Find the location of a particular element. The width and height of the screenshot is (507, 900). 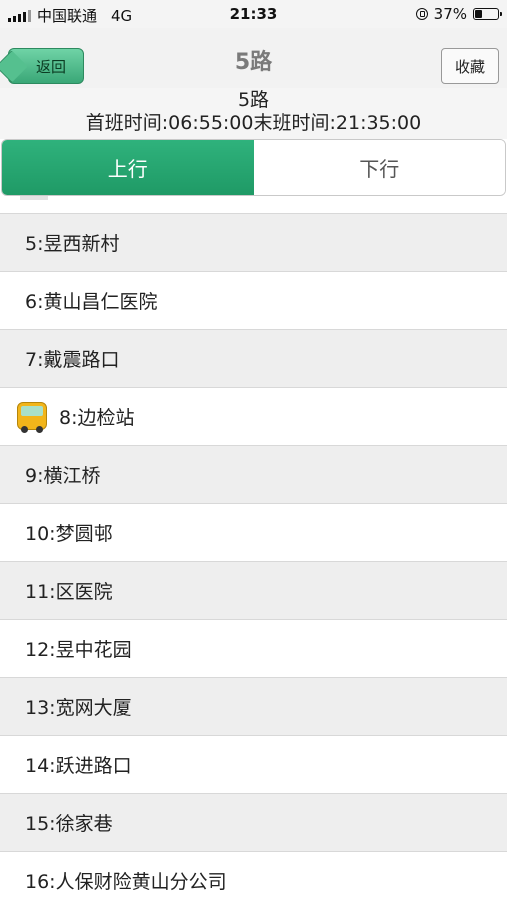

stop-label: 13:宽网大厦 is located at coordinates (78, 708).